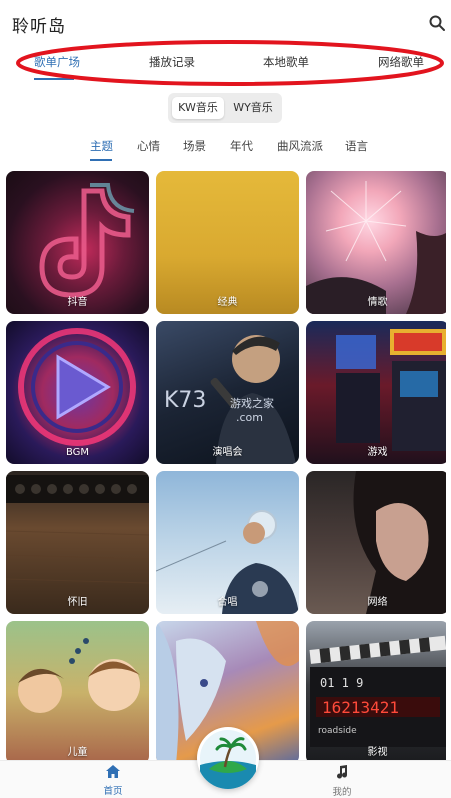  Describe the element at coordinates (300, 146) in the screenshot. I see `category-tab-genre: 曲风流派` at that location.